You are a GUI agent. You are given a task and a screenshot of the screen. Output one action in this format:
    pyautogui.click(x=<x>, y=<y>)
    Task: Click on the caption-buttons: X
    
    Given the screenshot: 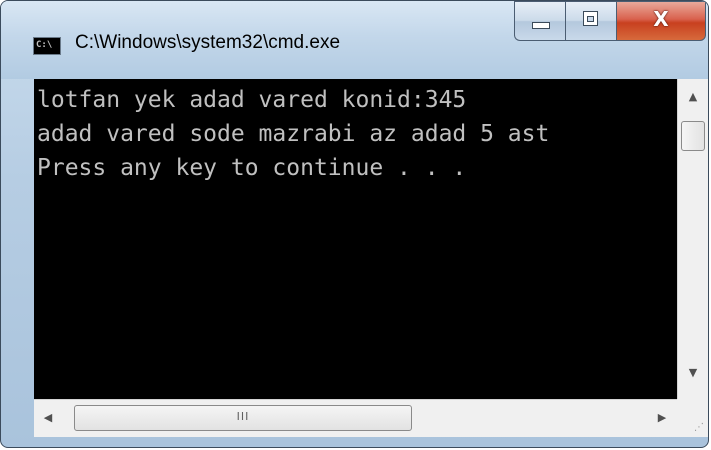 What is the action you would take?
    pyautogui.click(x=610, y=21)
    